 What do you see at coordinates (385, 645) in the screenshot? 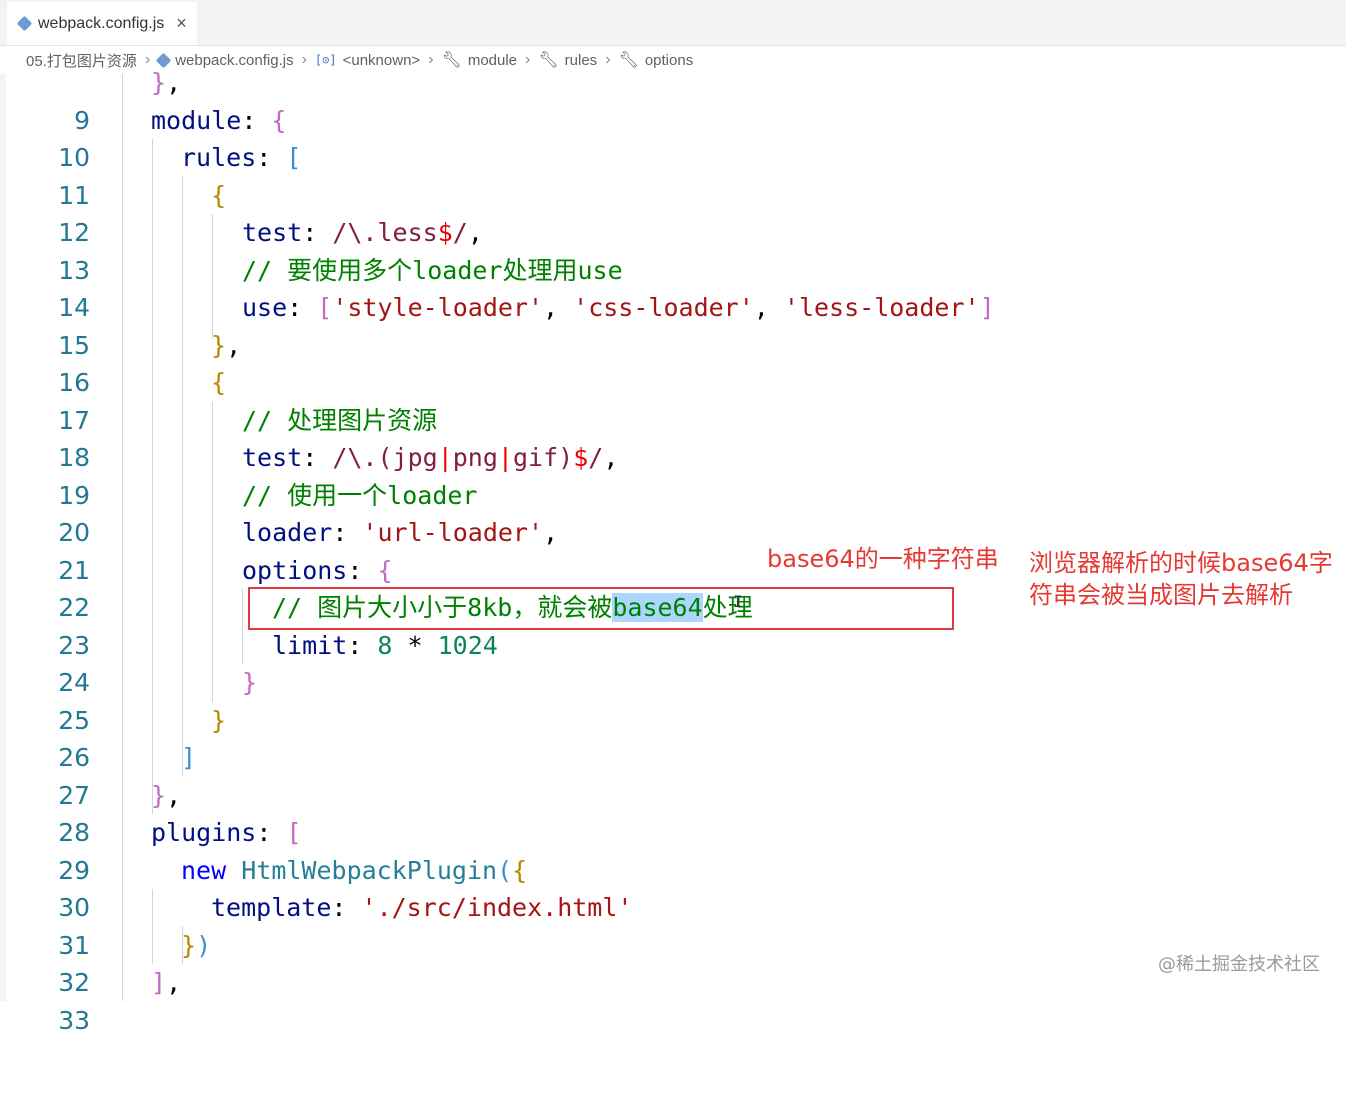
I see `code-token: 8` at bounding box center [385, 645].